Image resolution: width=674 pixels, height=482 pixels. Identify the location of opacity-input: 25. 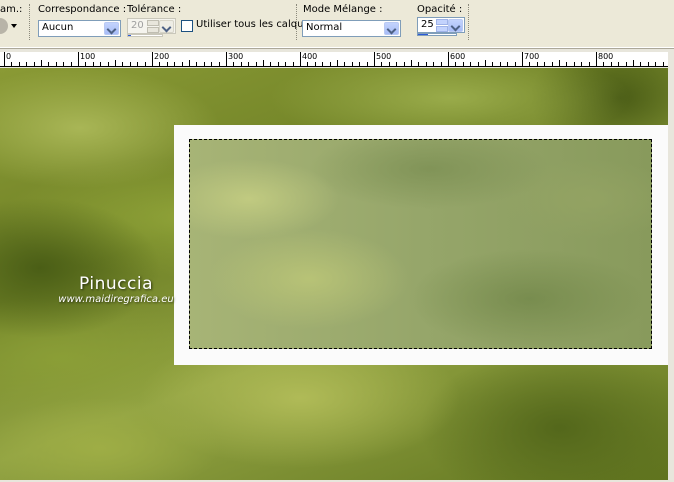
(441, 25).